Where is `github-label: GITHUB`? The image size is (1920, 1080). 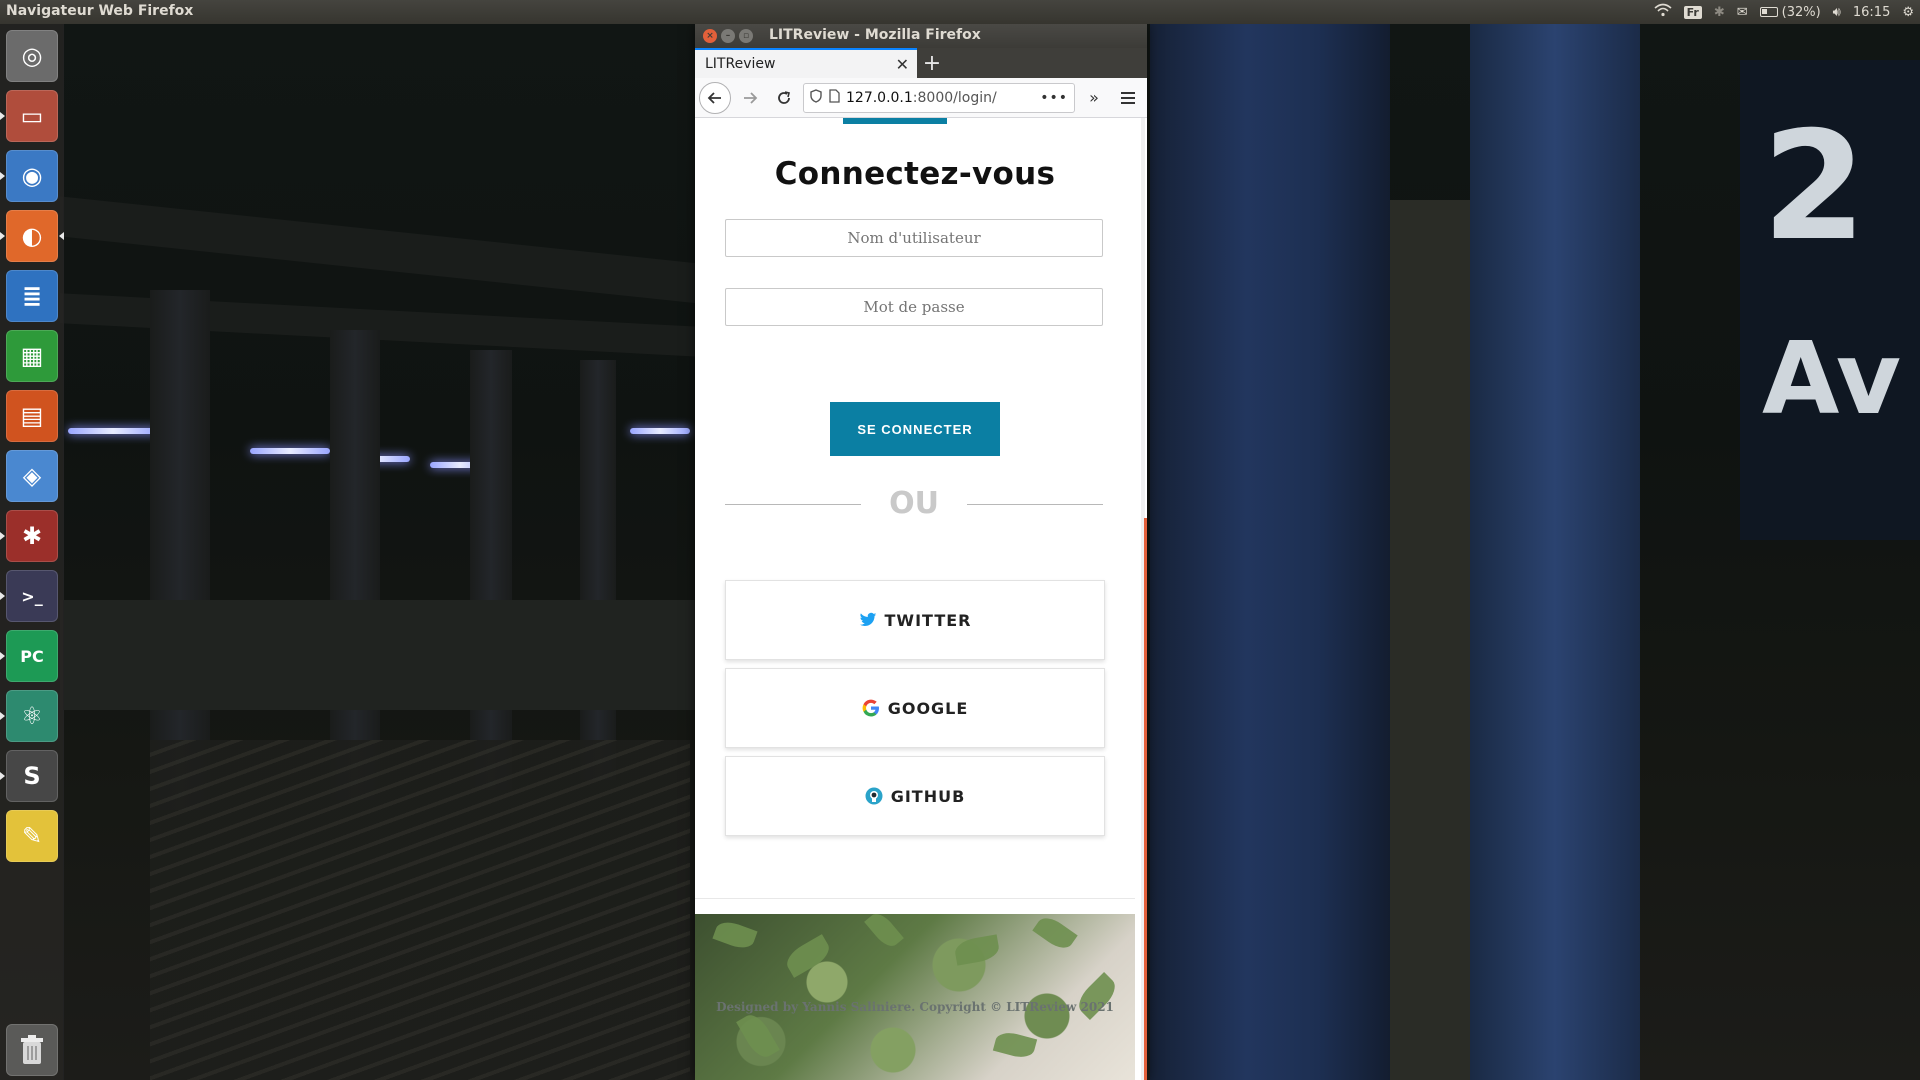 github-label: GITHUB is located at coordinates (928, 796).